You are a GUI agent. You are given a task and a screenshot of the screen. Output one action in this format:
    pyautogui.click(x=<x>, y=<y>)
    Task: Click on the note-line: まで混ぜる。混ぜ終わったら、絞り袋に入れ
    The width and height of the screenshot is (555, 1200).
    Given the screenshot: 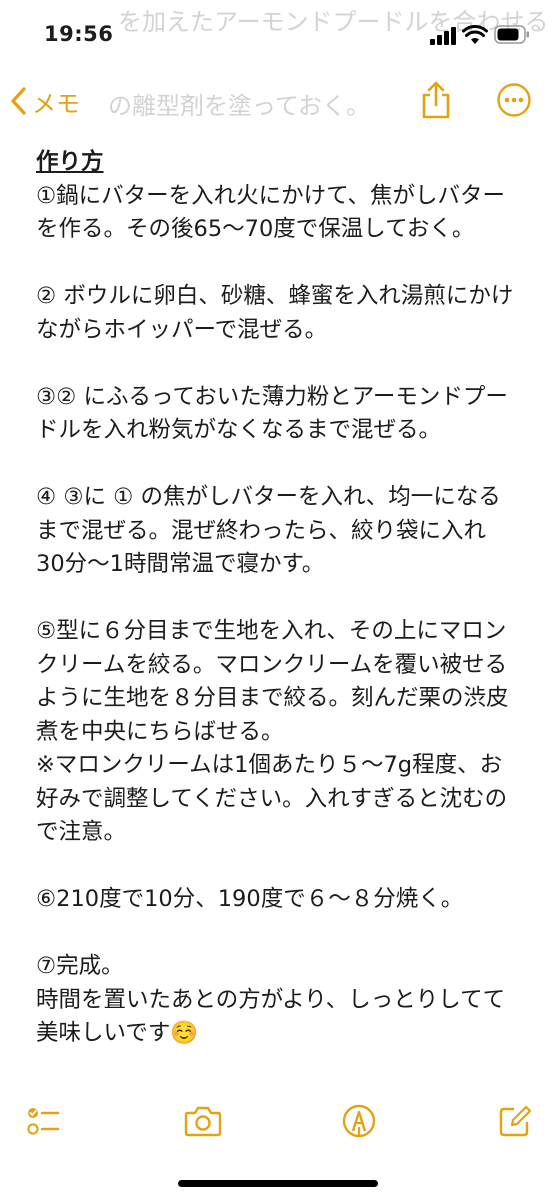 What is the action you would take?
    pyautogui.click(x=261, y=530)
    